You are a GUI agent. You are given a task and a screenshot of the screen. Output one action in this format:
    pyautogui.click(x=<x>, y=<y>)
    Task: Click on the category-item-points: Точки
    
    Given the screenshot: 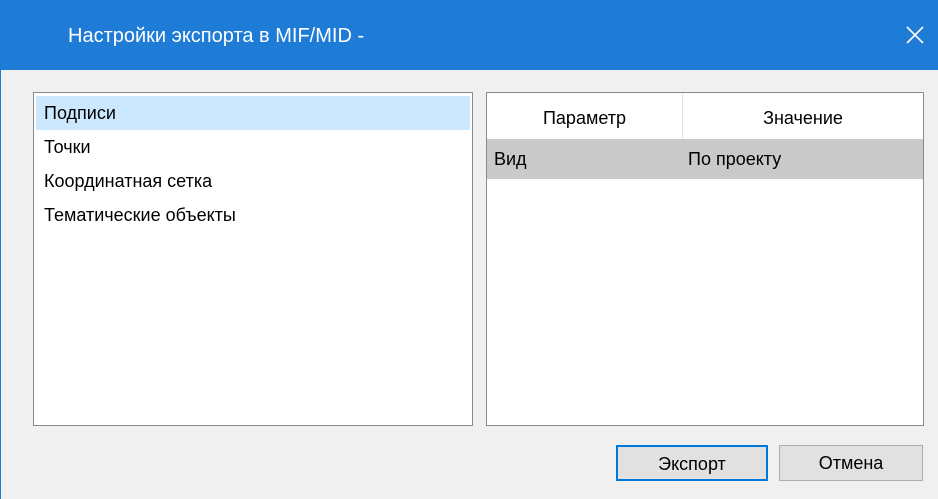 What is the action you would take?
    pyautogui.click(x=253, y=147)
    